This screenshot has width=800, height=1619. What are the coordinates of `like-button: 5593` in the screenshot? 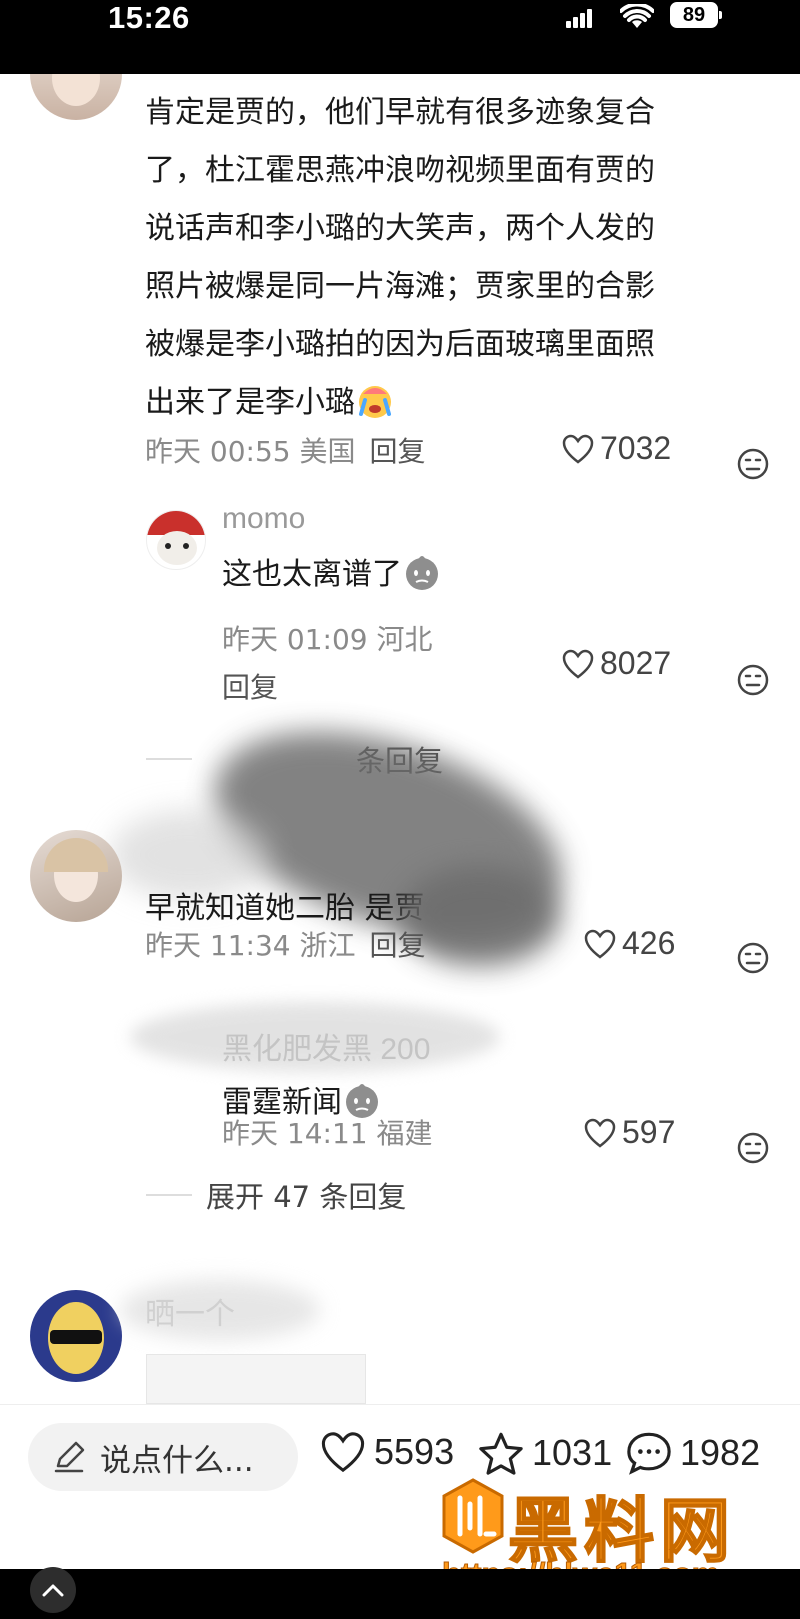 It's located at (387, 1452).